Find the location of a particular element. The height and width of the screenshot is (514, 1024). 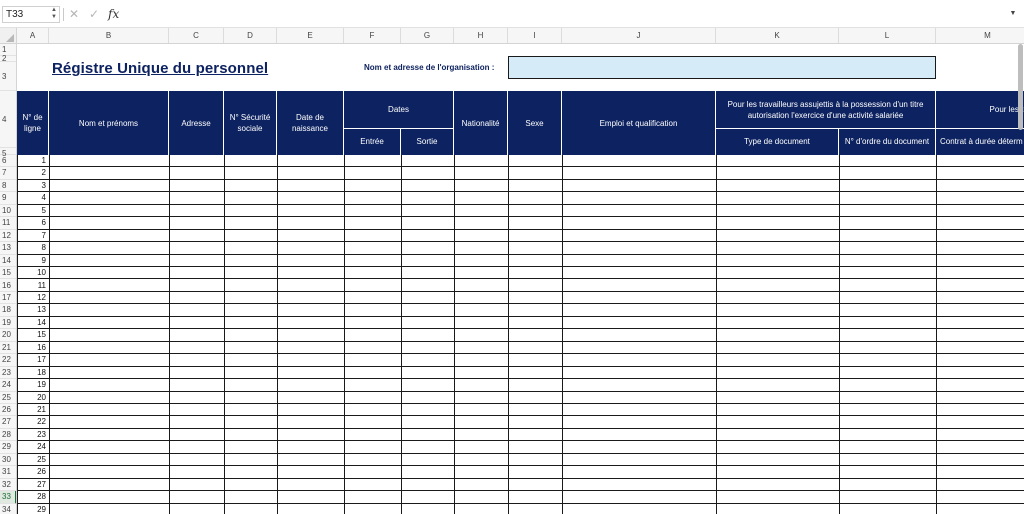

chevron-down-icon: ▼ is located at coordinates (1013, 14).